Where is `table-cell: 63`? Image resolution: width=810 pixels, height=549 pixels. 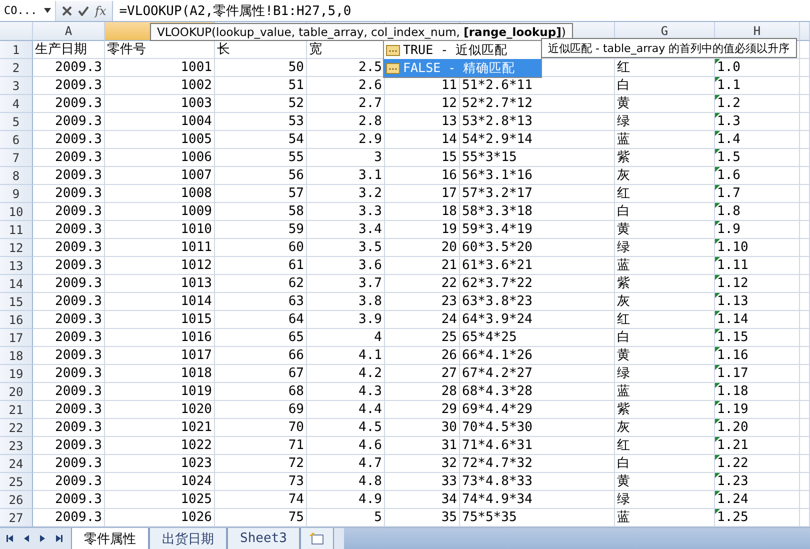 table-cell: 63 is located at coordinates (261, 302).